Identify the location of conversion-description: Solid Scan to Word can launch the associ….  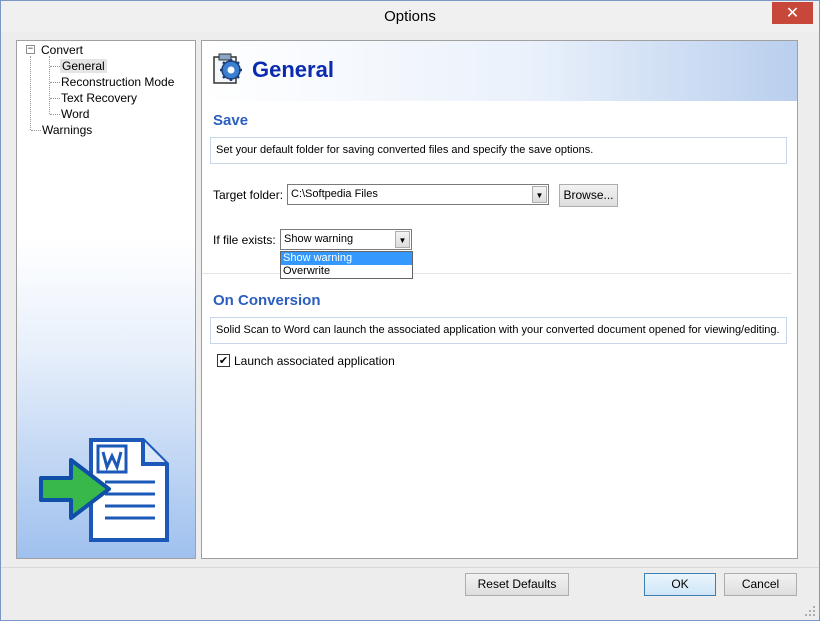
(498, 330).